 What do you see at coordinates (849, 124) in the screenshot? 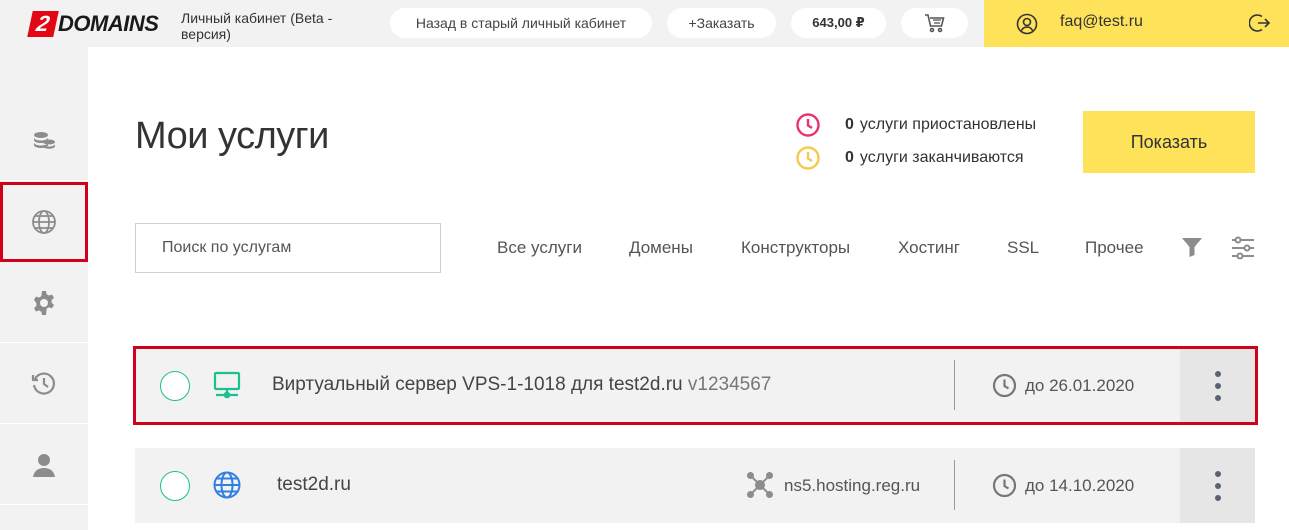
I see `suspended-count: 0` at bounding box center [849, 124].